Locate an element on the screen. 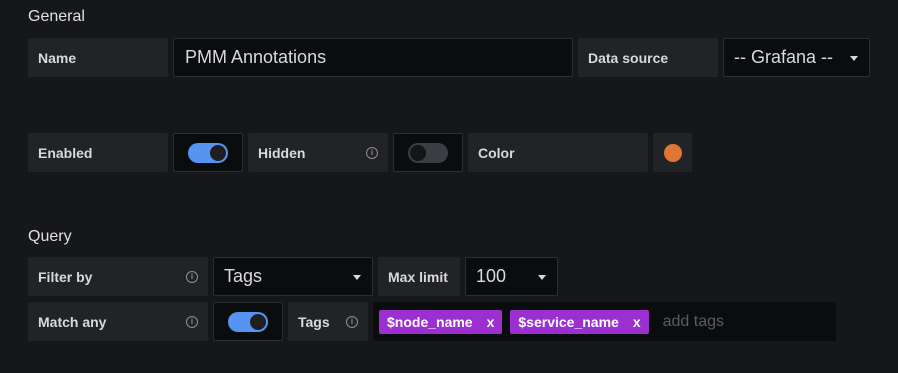  datasource-select-value: -- Grafana -- is located at coordinates (784, 57).